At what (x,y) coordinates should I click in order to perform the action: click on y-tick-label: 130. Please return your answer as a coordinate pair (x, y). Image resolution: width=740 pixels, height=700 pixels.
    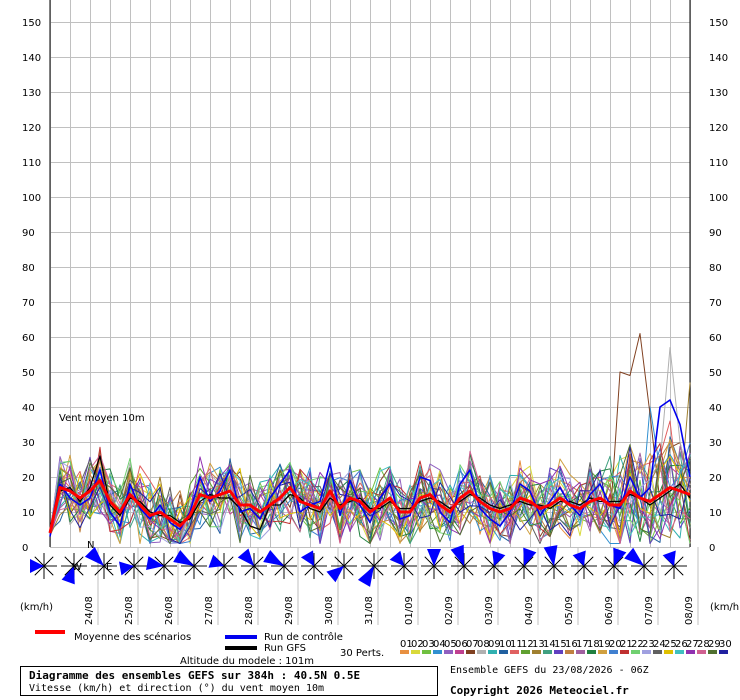
    Looking at the image, I should click on (718, 93).